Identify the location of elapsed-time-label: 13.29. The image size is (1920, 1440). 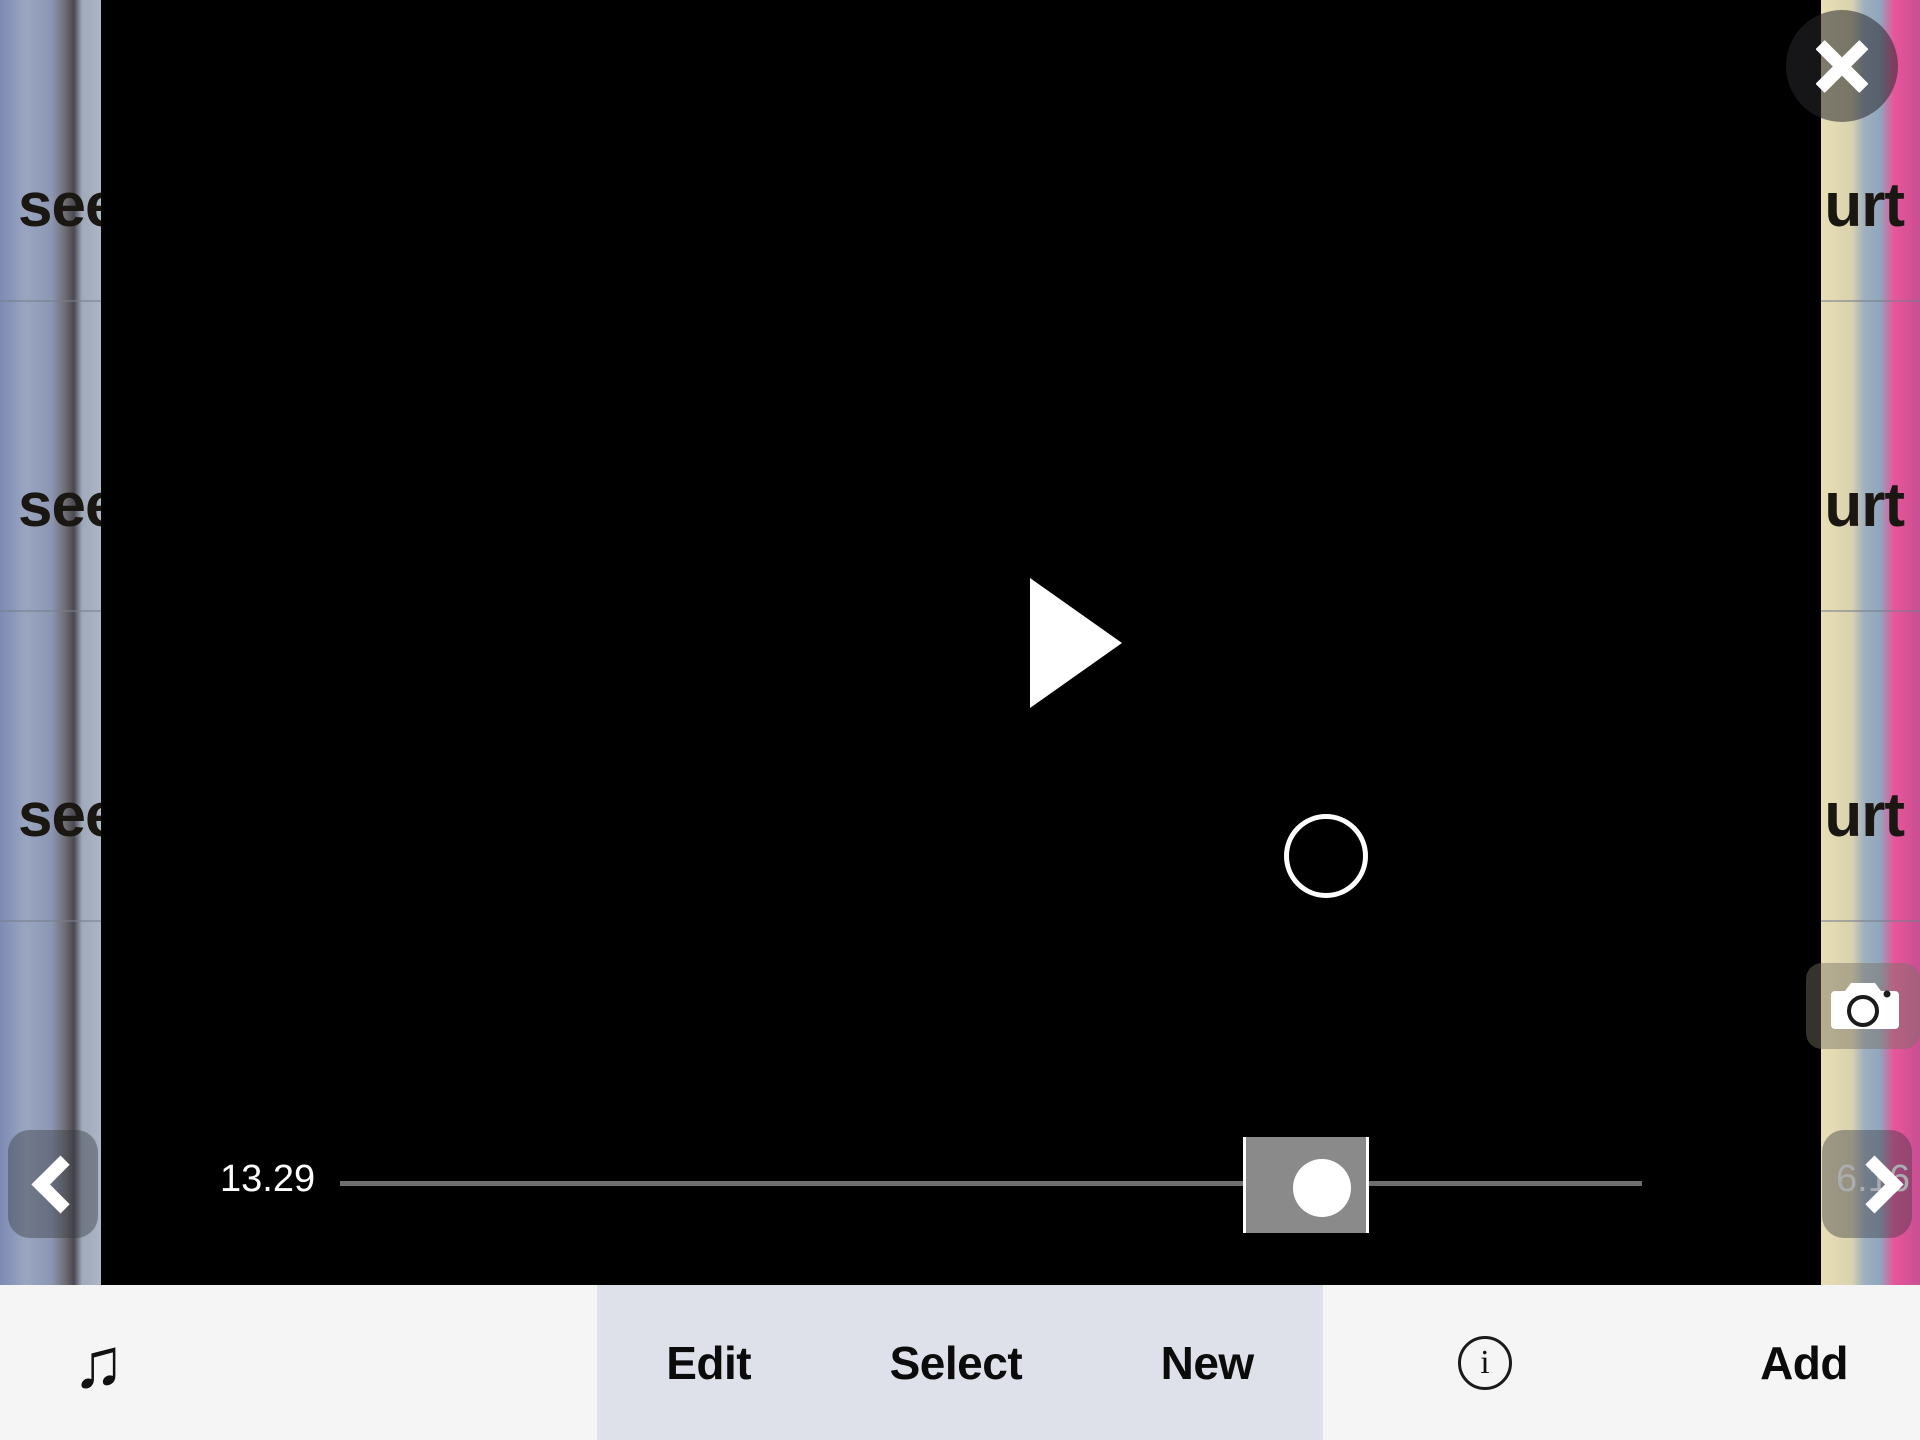
(268, 1179).